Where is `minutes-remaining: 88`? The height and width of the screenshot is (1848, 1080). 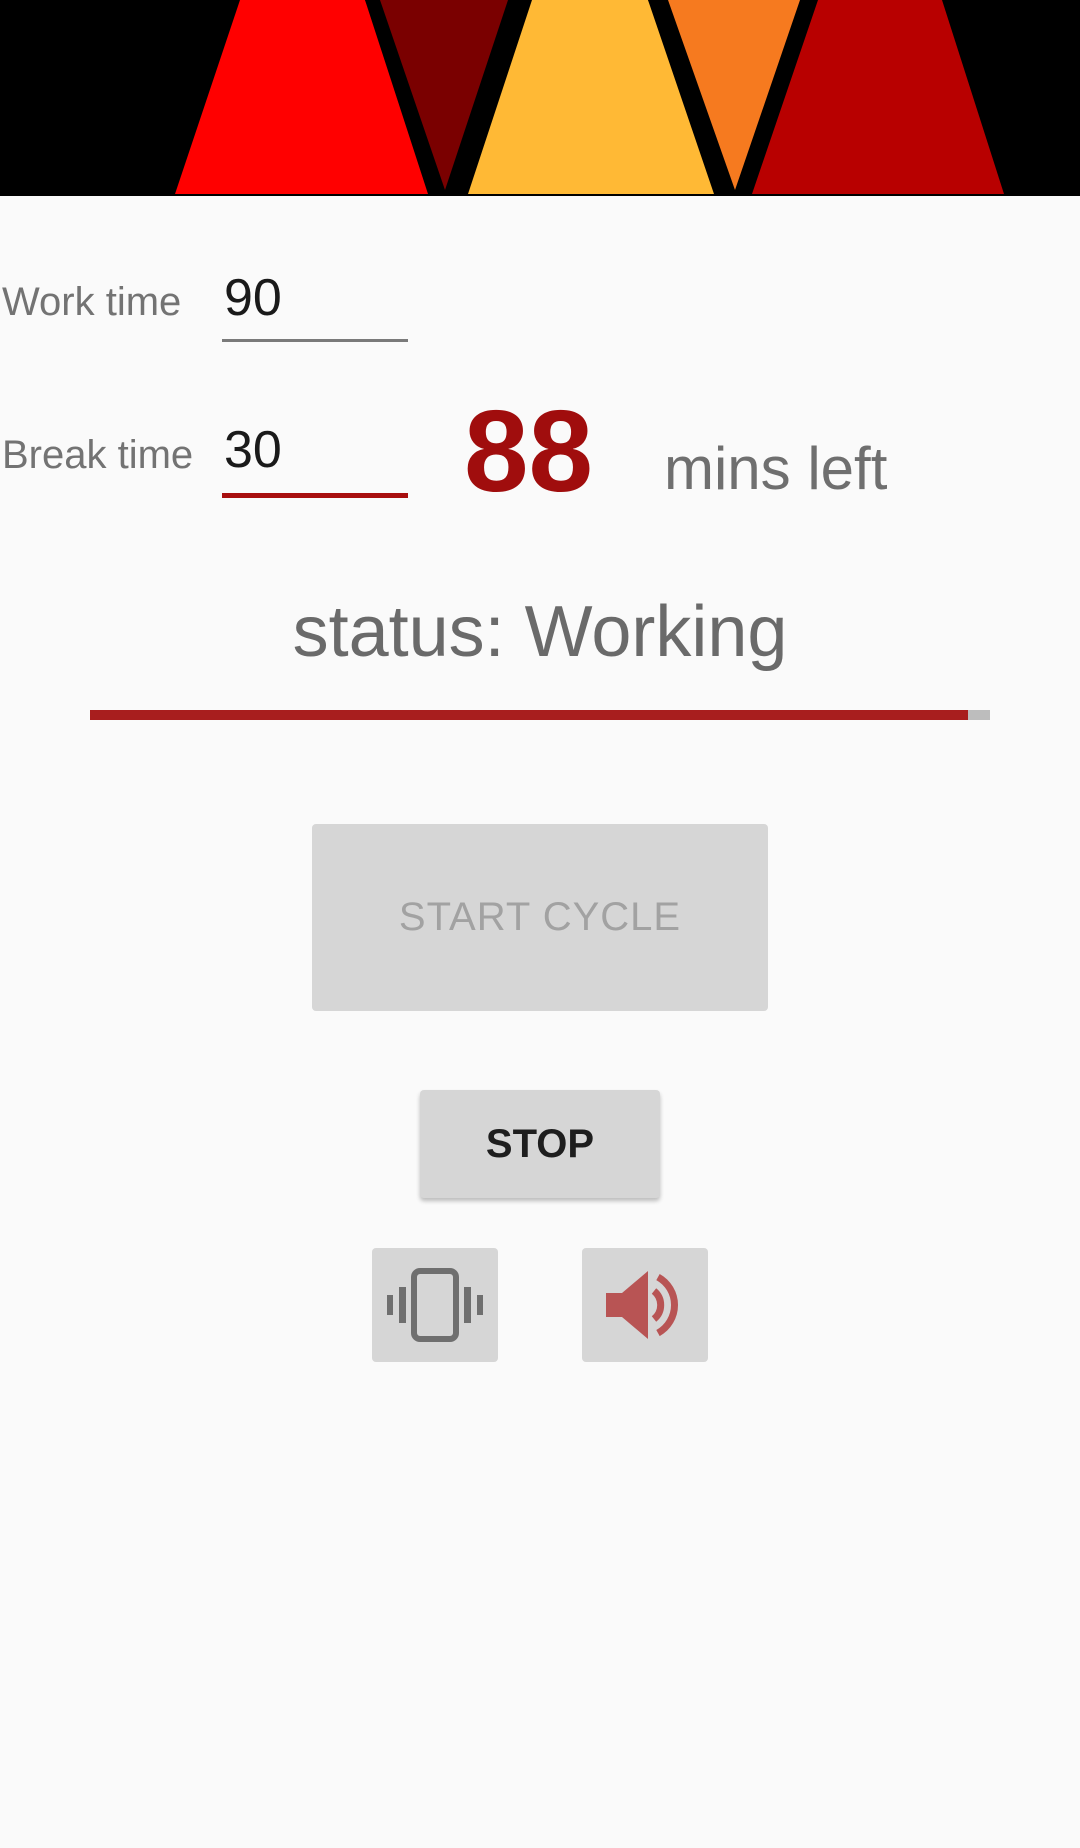 minutes-remaining: 88 is located at coordinates (529, 451).